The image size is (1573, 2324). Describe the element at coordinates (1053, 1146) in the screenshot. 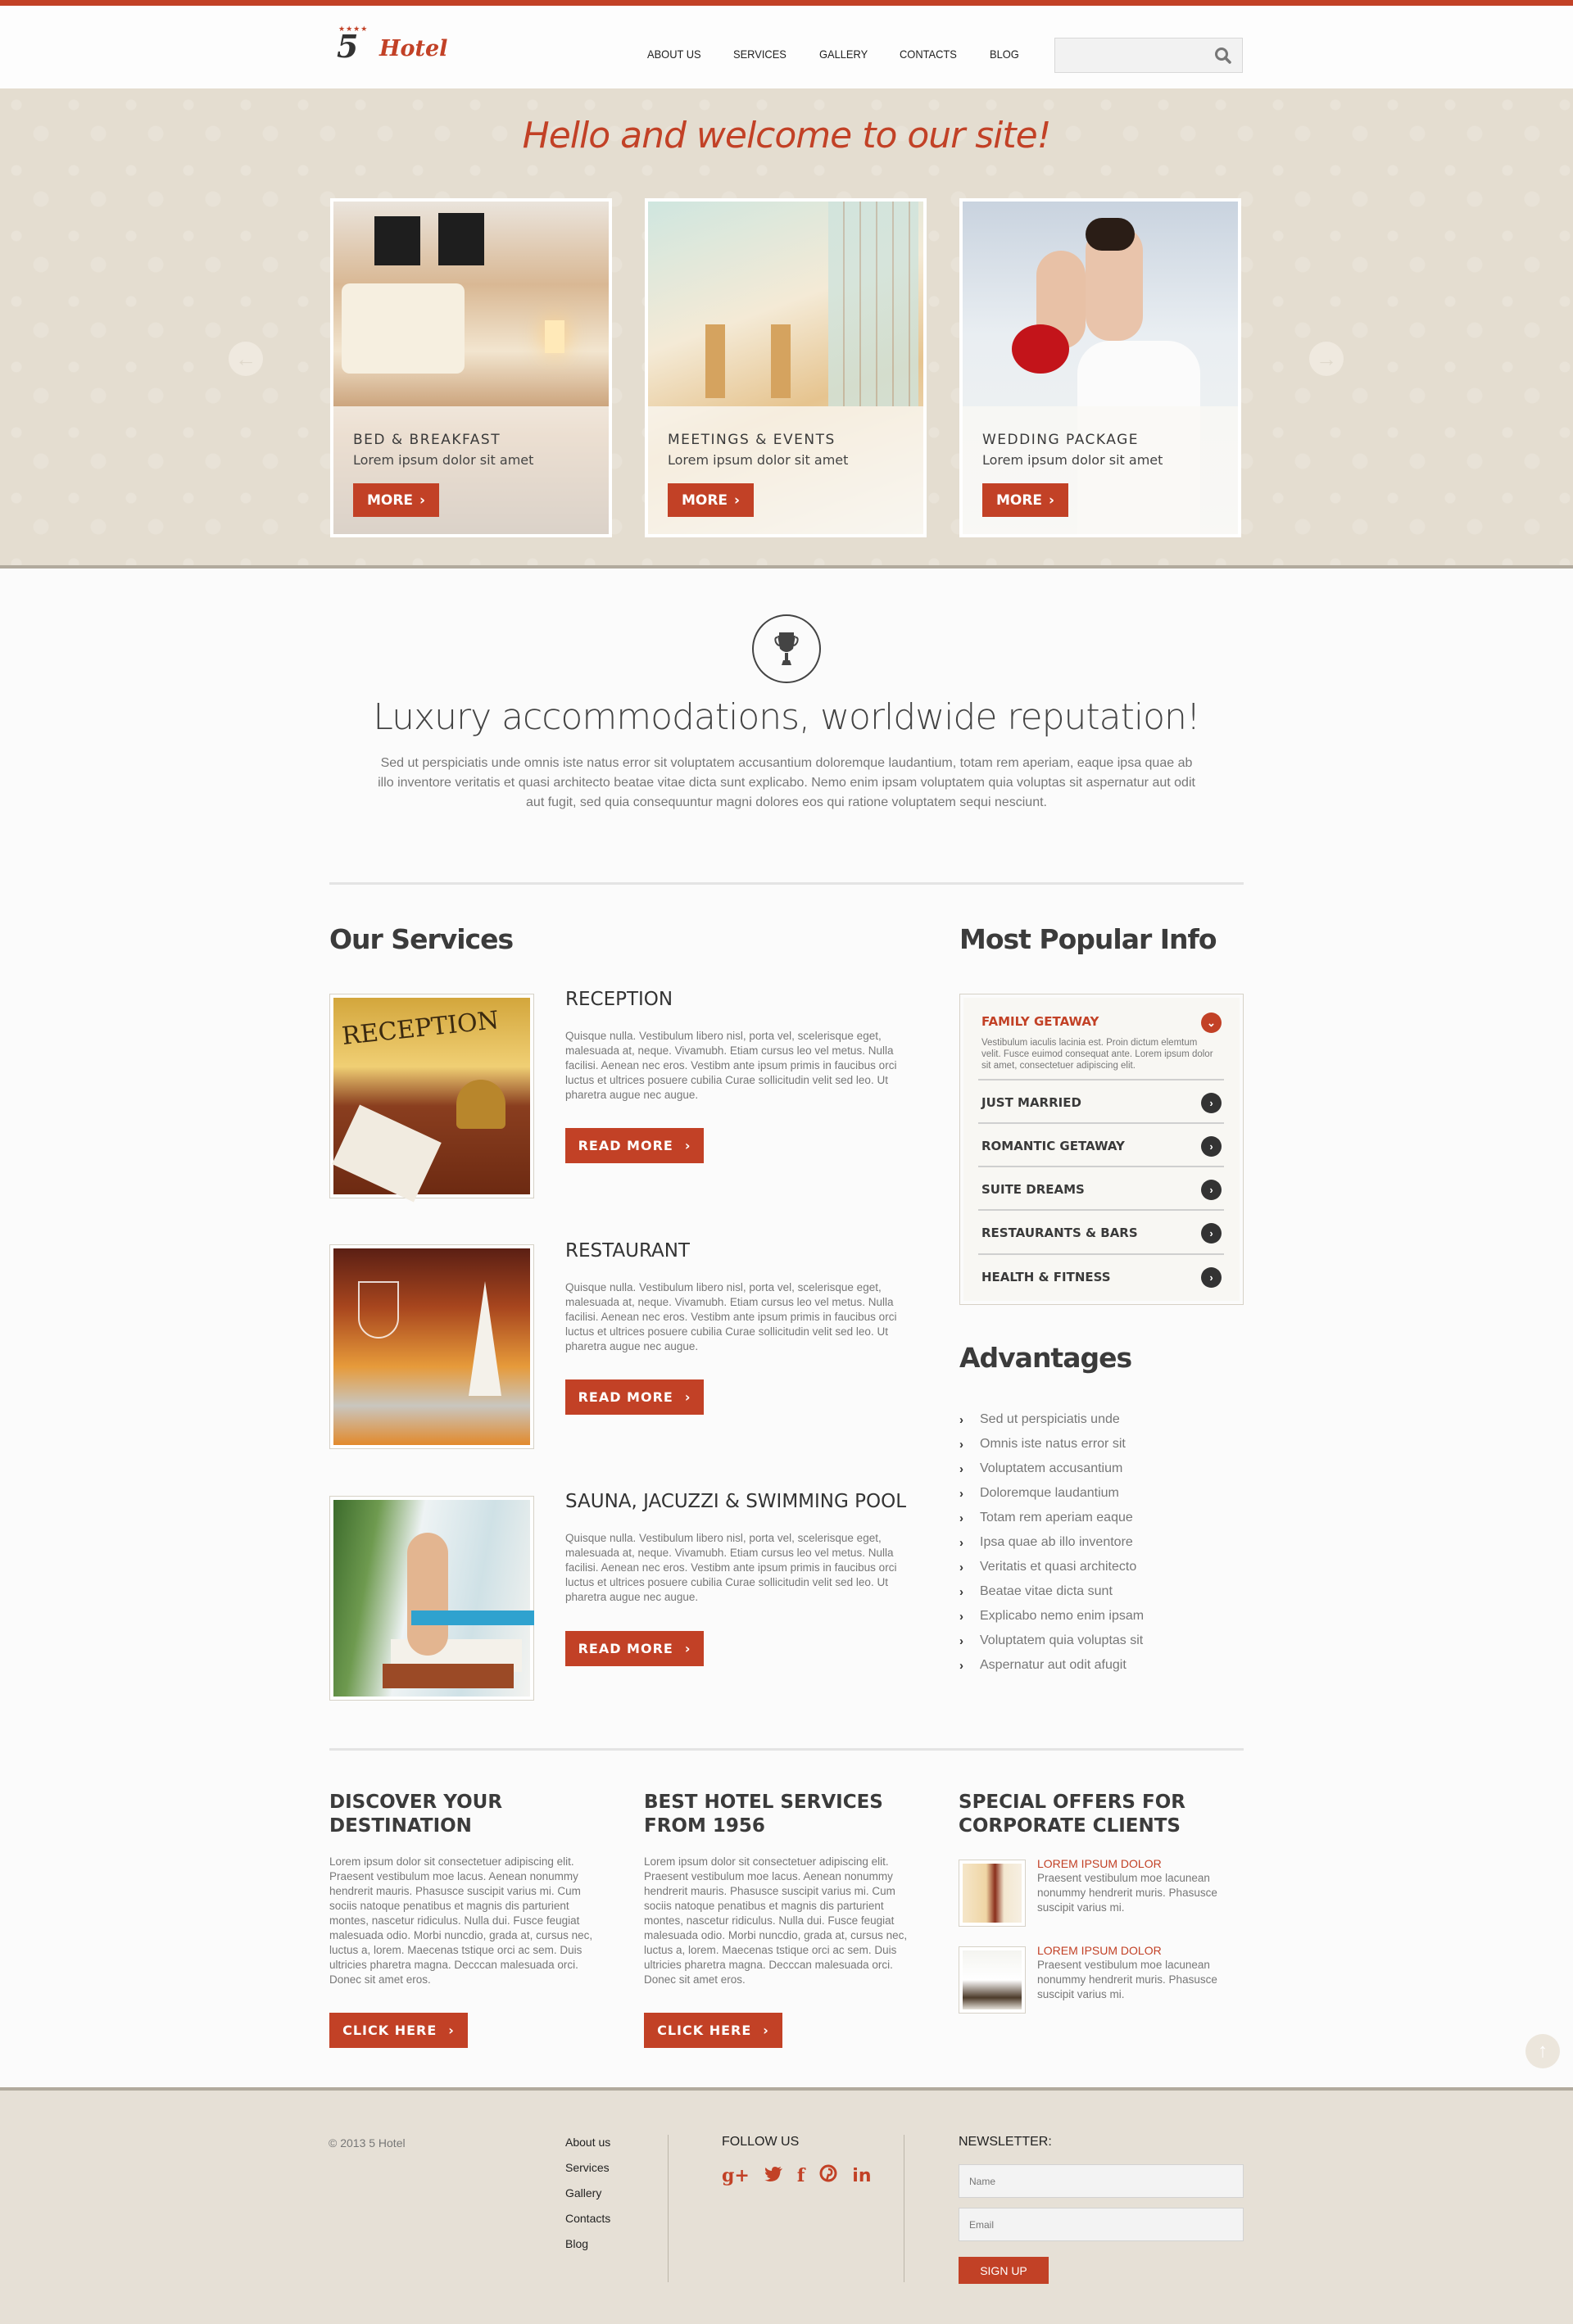

I see `accordion-item-romantic-getaway: ROMANTIC GETAWAY` at that location.